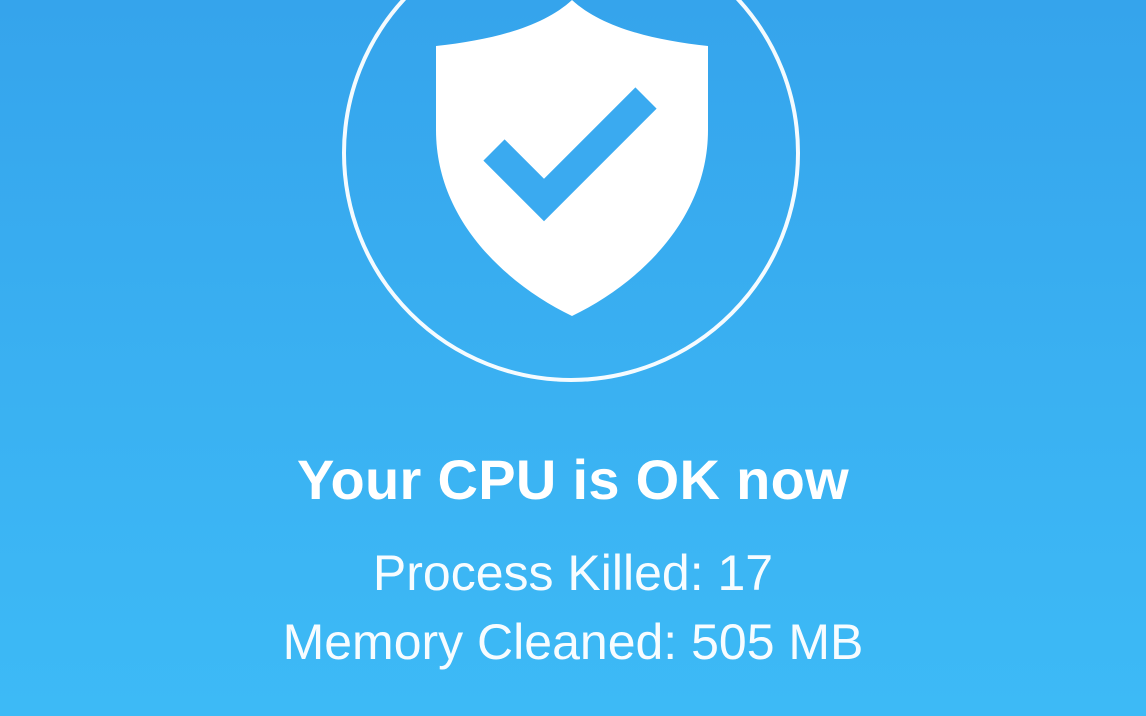 The height and width of the screenshot is (716, 1146). What do you see at coordinates (573, 642) in the screenshot?
I see `memory-cleaned-text: Memory Cleaned: 505 MB` at bounding box center [573, 642].